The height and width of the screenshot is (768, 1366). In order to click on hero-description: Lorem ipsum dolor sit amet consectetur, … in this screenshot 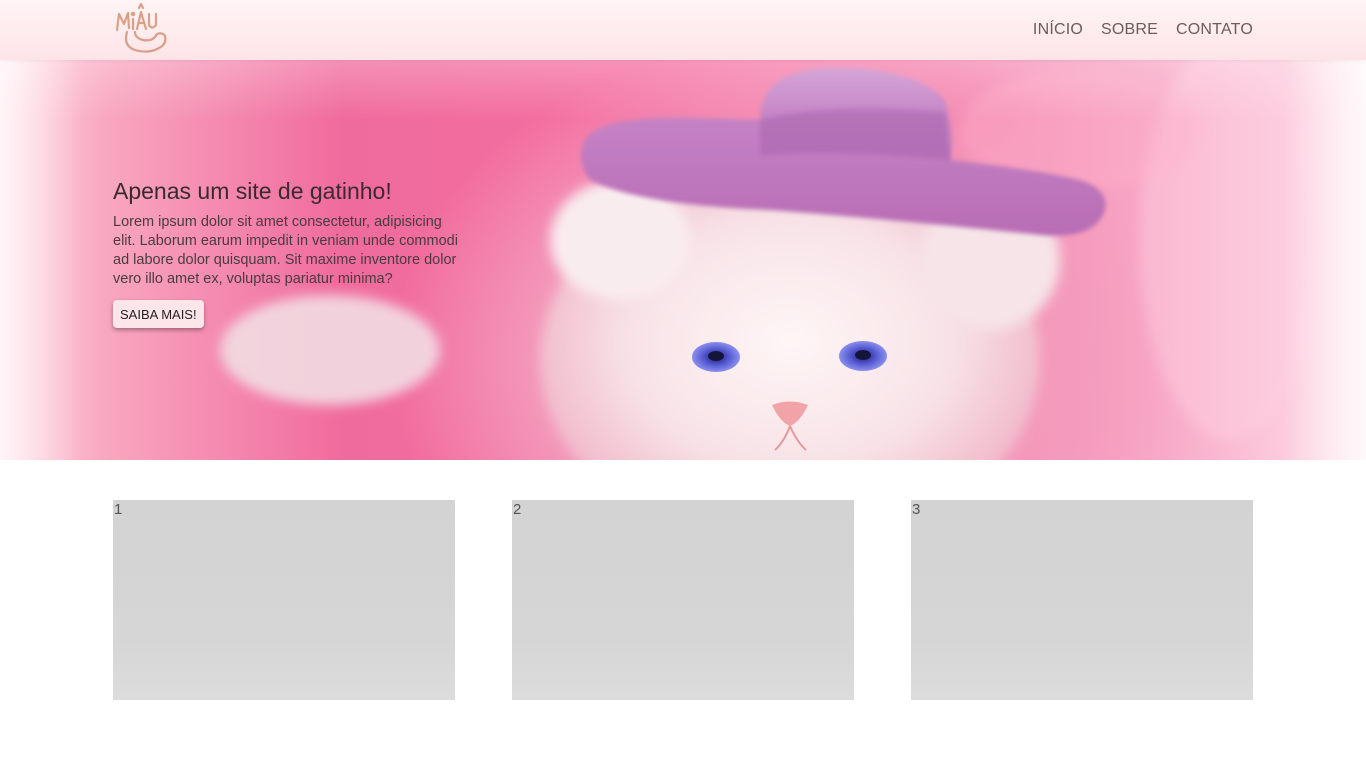, I will do `click(285, 250)`.